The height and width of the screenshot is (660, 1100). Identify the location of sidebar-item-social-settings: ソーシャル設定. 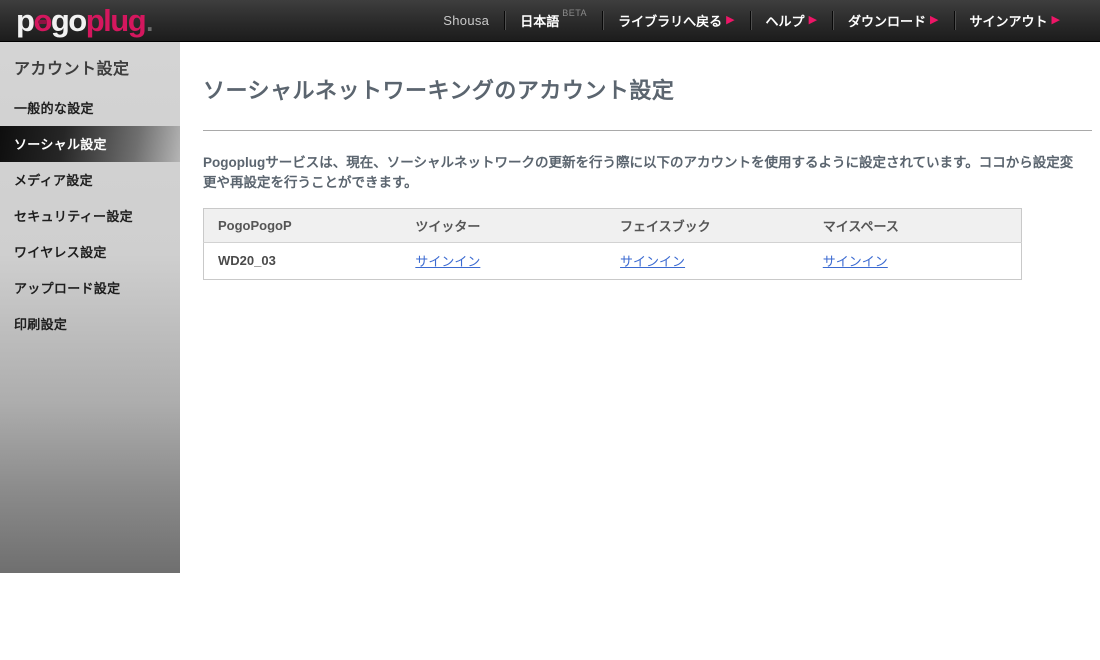
(90, 144).